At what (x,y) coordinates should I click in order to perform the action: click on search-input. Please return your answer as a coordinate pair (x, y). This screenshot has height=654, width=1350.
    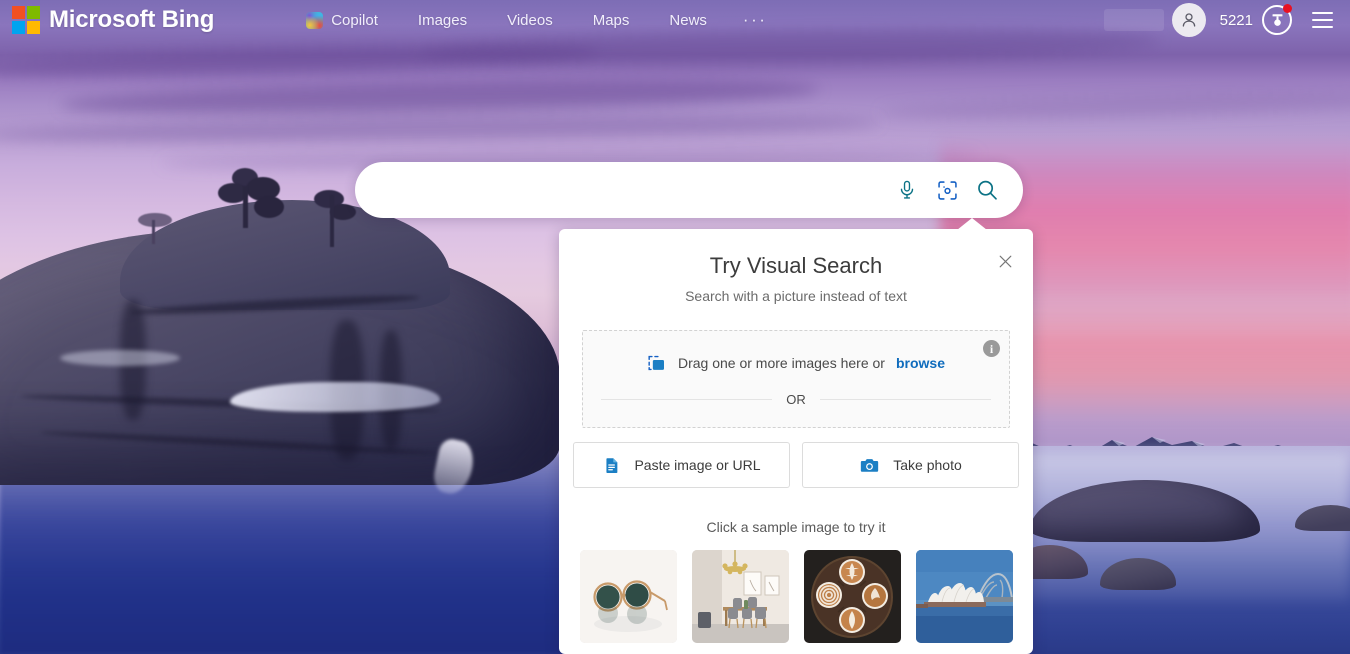
    Looking at the image, I should click on (624, 190).